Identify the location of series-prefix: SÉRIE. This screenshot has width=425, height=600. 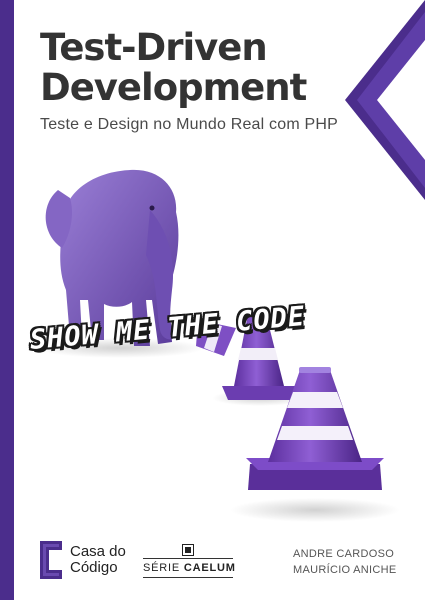
(162, 568).